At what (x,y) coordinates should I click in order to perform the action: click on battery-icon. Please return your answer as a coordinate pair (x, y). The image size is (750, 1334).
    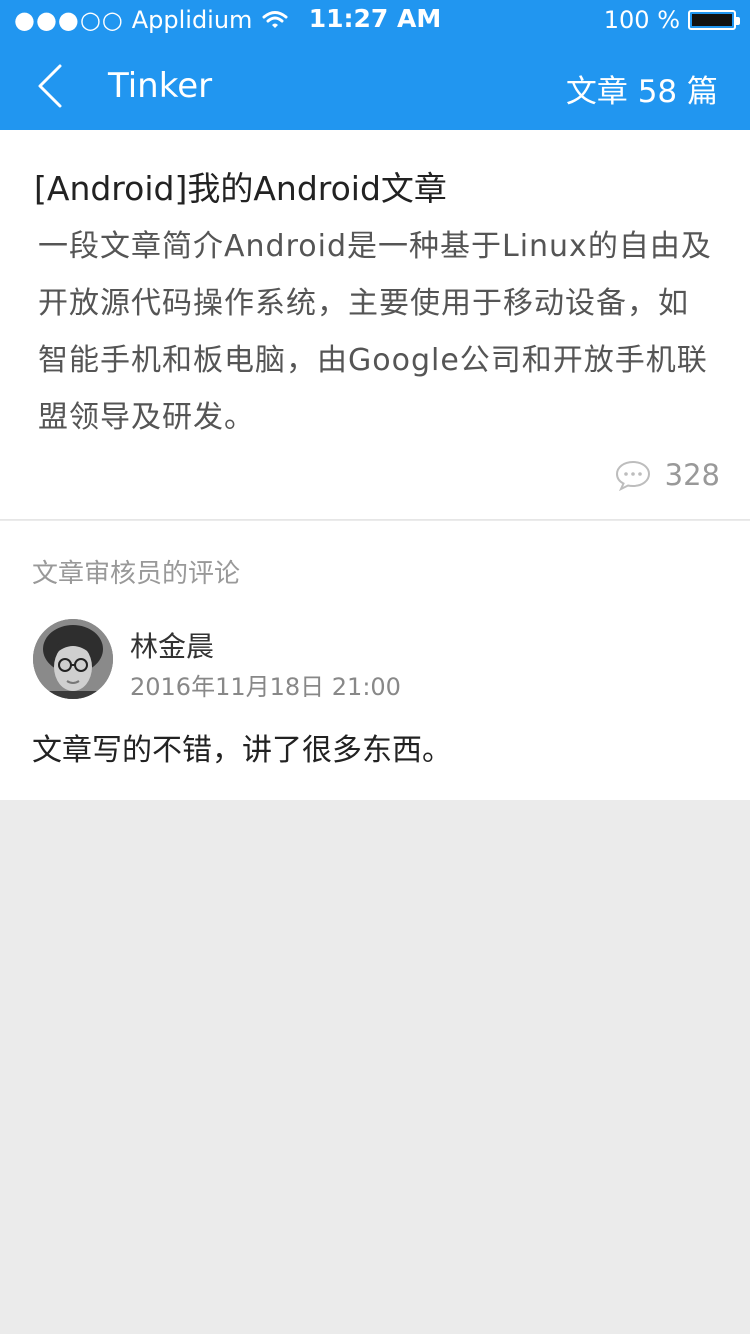
    Looking at the image, I should click on (714, 20).